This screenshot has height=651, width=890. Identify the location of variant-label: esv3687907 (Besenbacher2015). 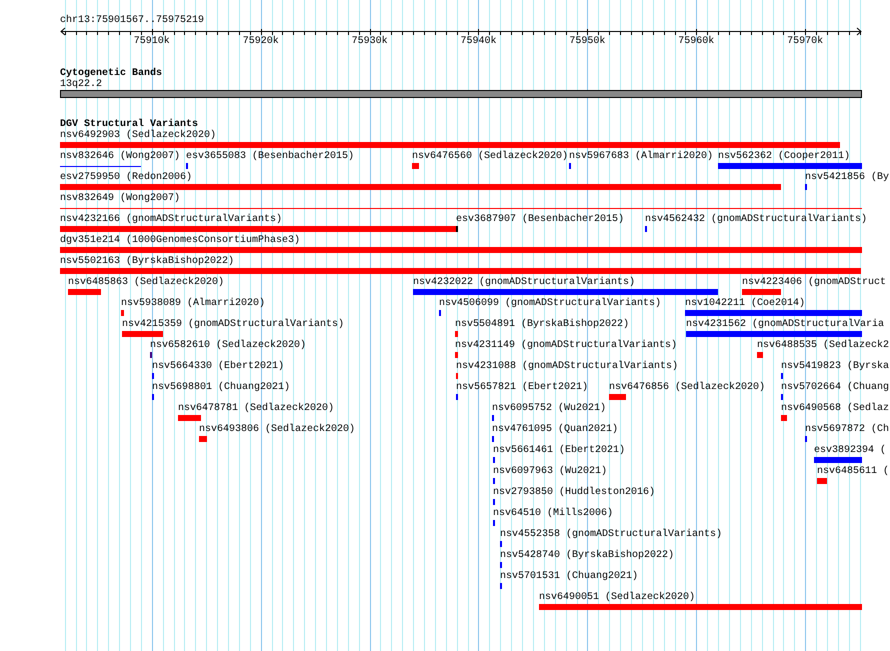
(540, 219).